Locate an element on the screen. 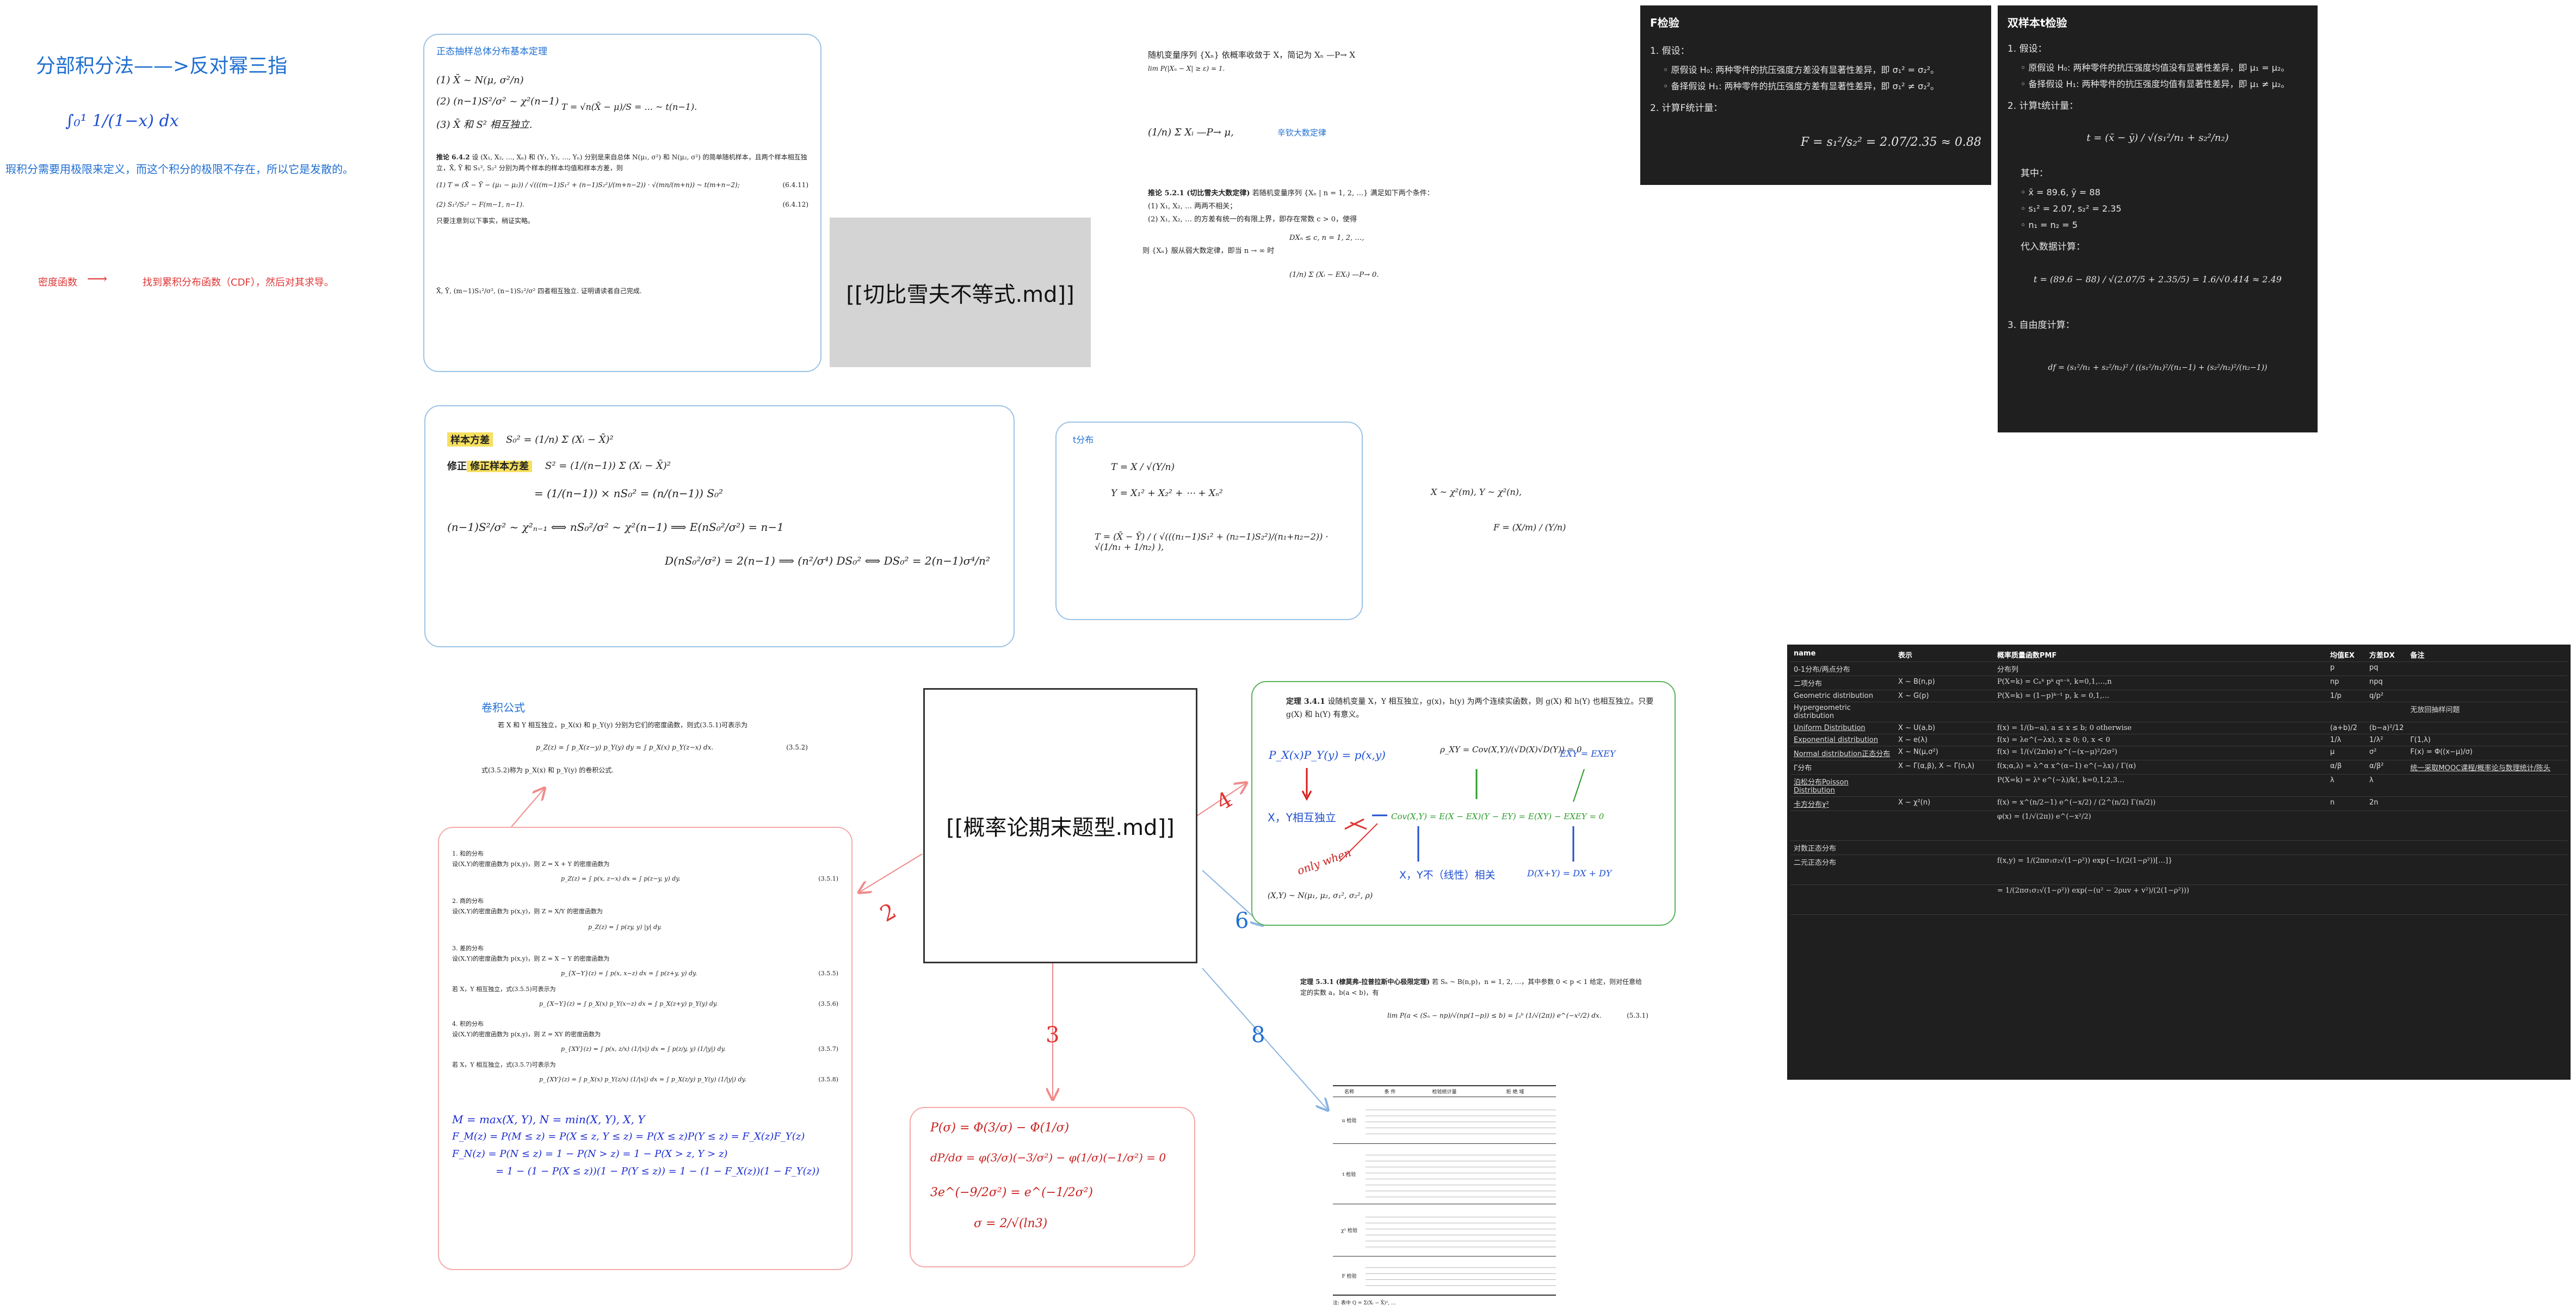 The width and height of the screenshot is (2576, 1306). diff-dist-text: 设(X,Y)的密度函数为 p(x,y)，则 Z = X − Y 的密度函数为 is located at coordinates (531, 959).